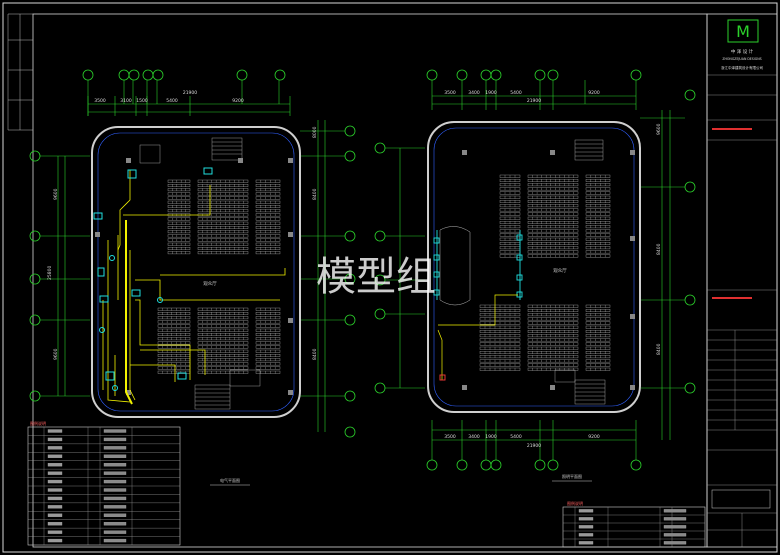 Image resolution: width=780 pixels, height=555 pixels. Describe the element at coordinates (38, 423) in the screenshot. I see `left-legend-title: 图例说明` at that location.